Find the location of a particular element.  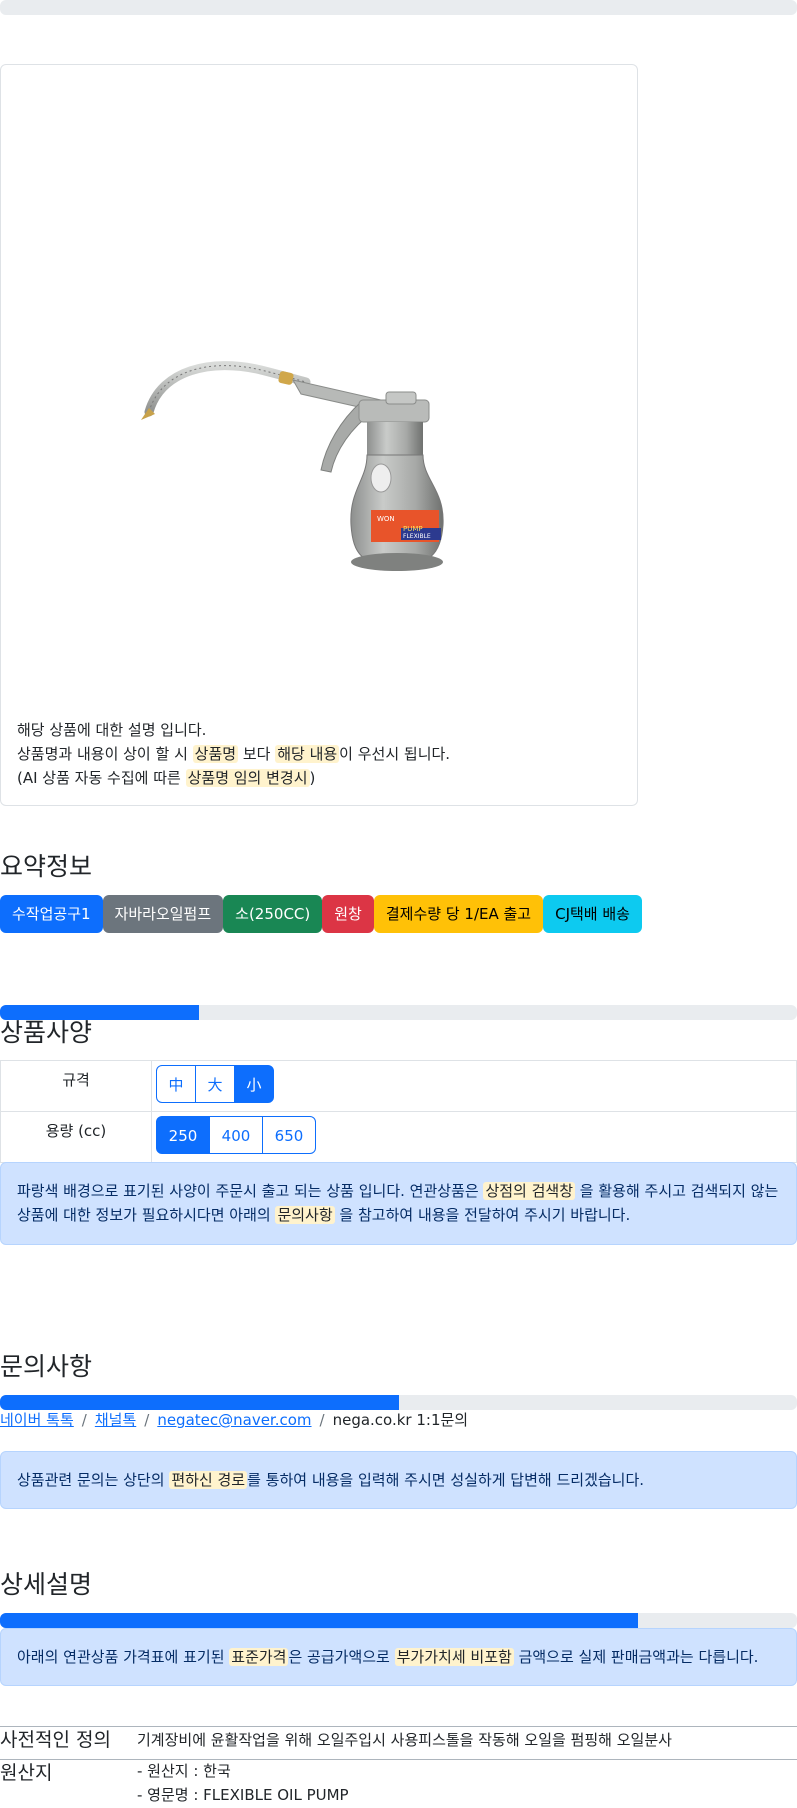

detail-title: 상세설명 is located at coordinates (46, 1584).